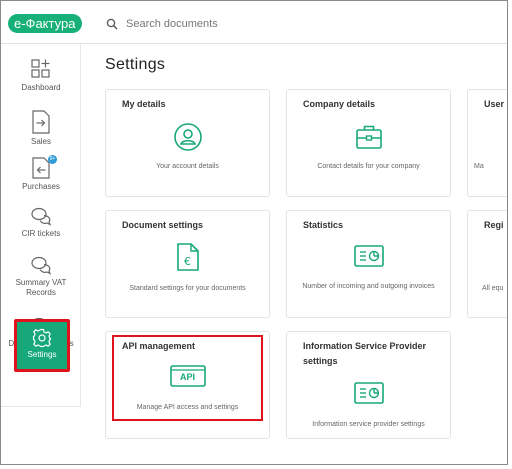 The height and width of the screenshot is (469, 512). I want to click on app-logo: e-Фактура, so click(45, 23).